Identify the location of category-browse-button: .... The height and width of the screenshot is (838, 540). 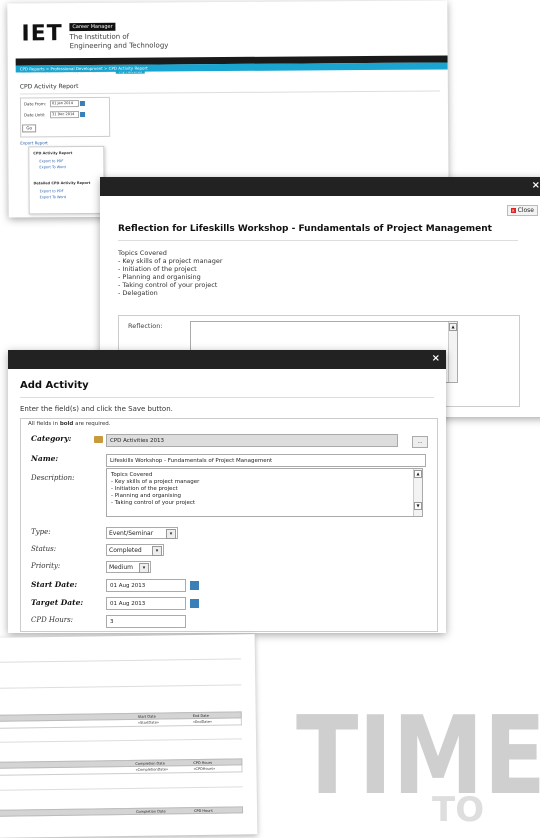
(420, 442).